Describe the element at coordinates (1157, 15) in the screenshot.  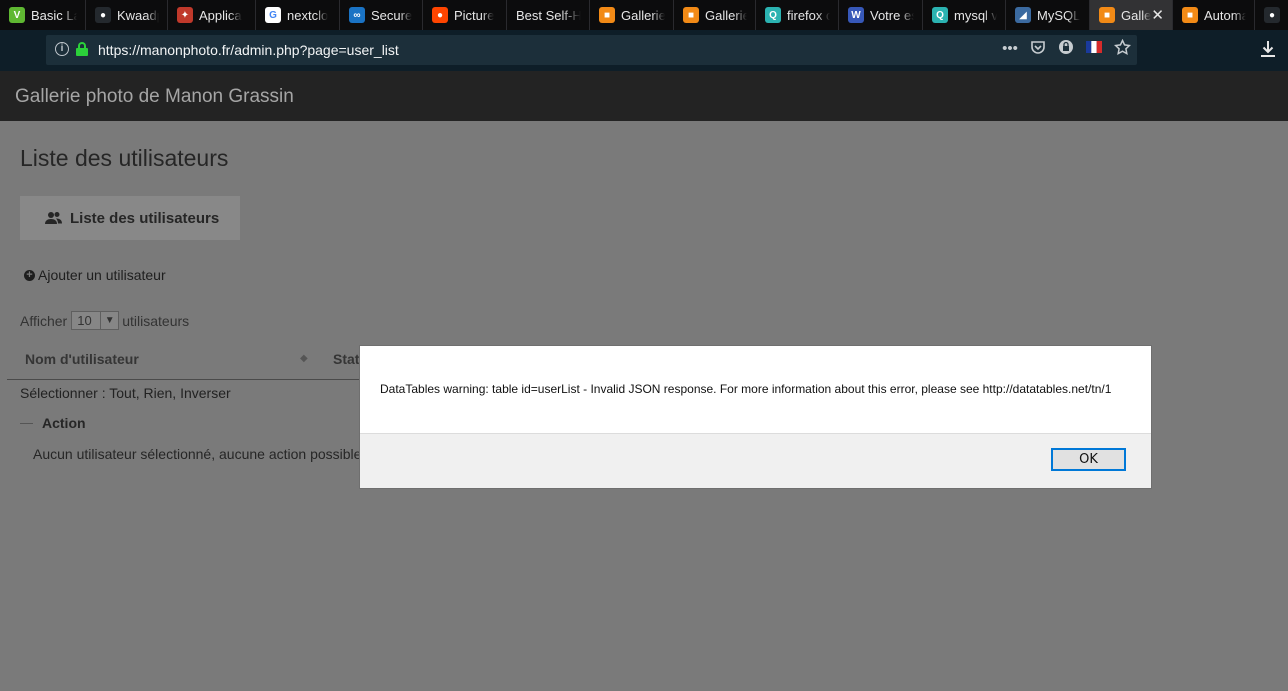
I see `tab-close-icon: ✕` at that location.